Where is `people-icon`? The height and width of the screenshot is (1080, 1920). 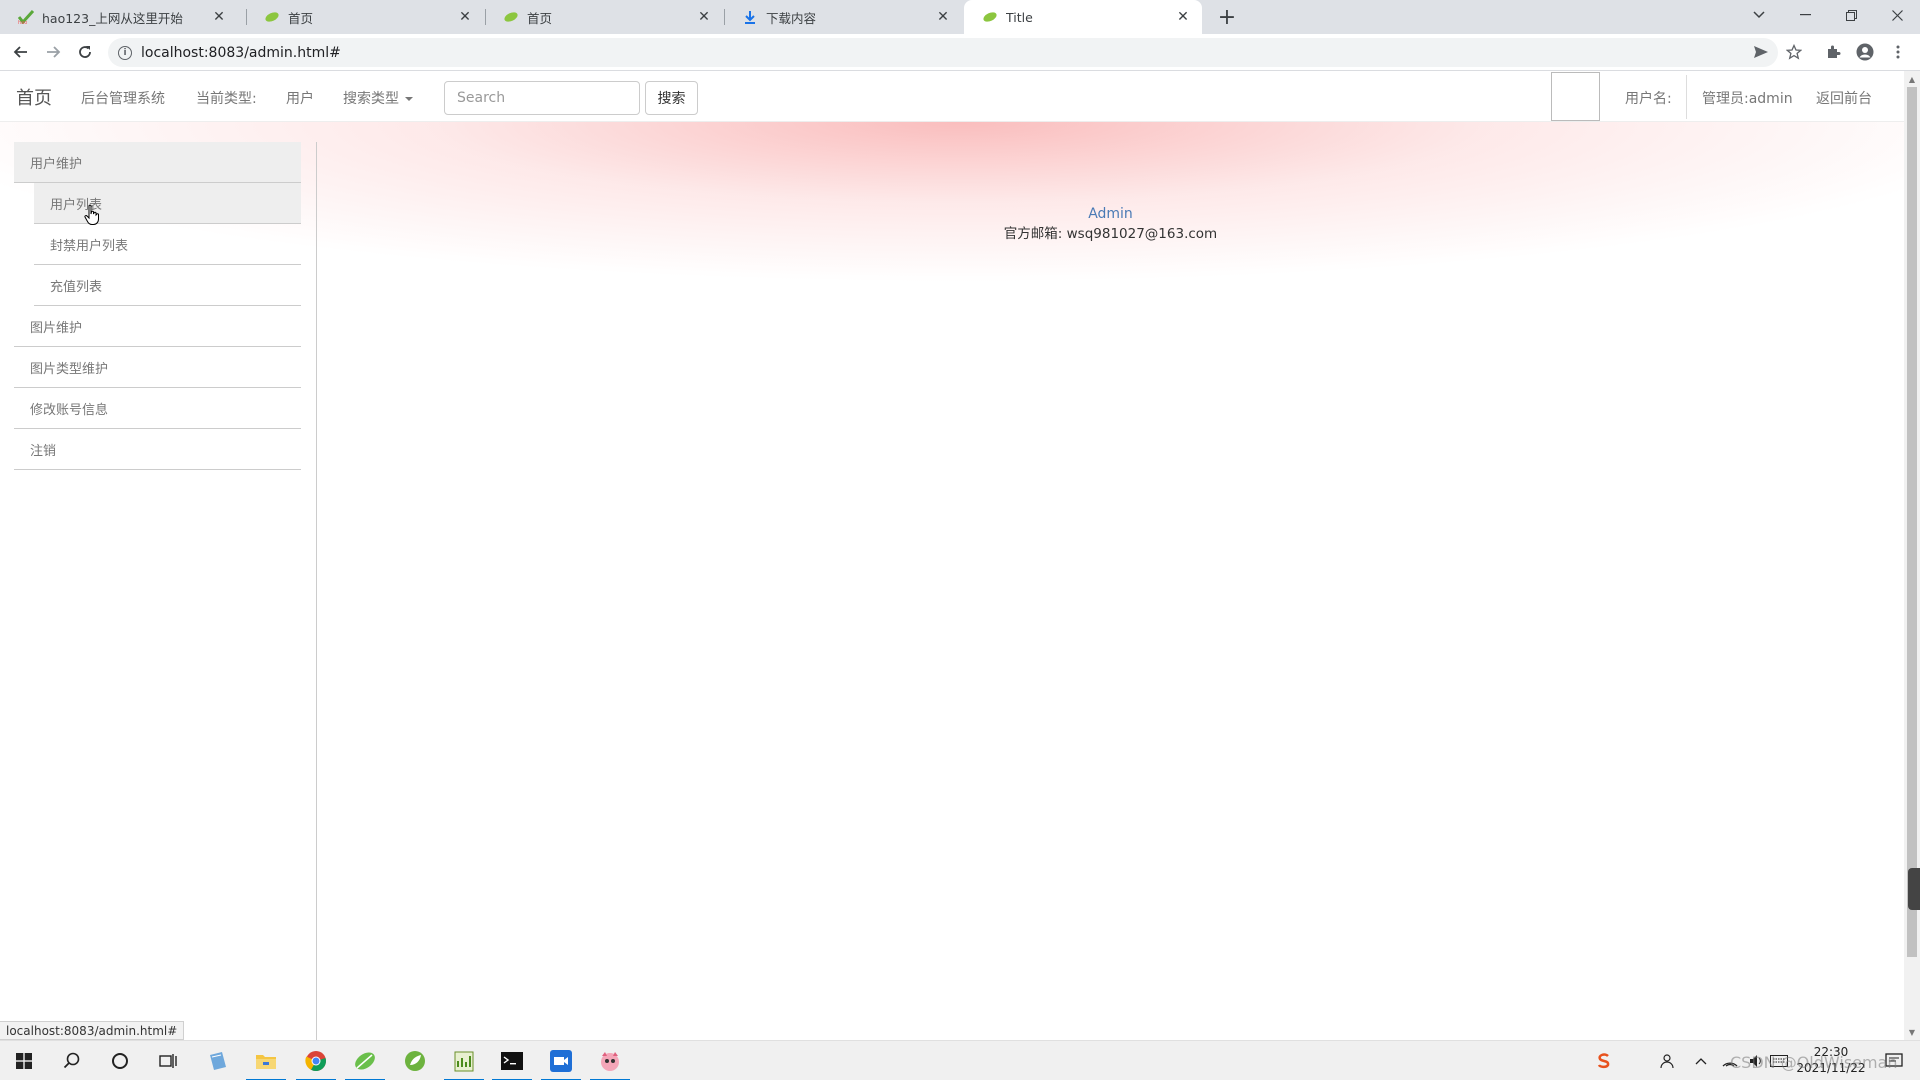 people-icon is located at coordinates (1666, 1060).